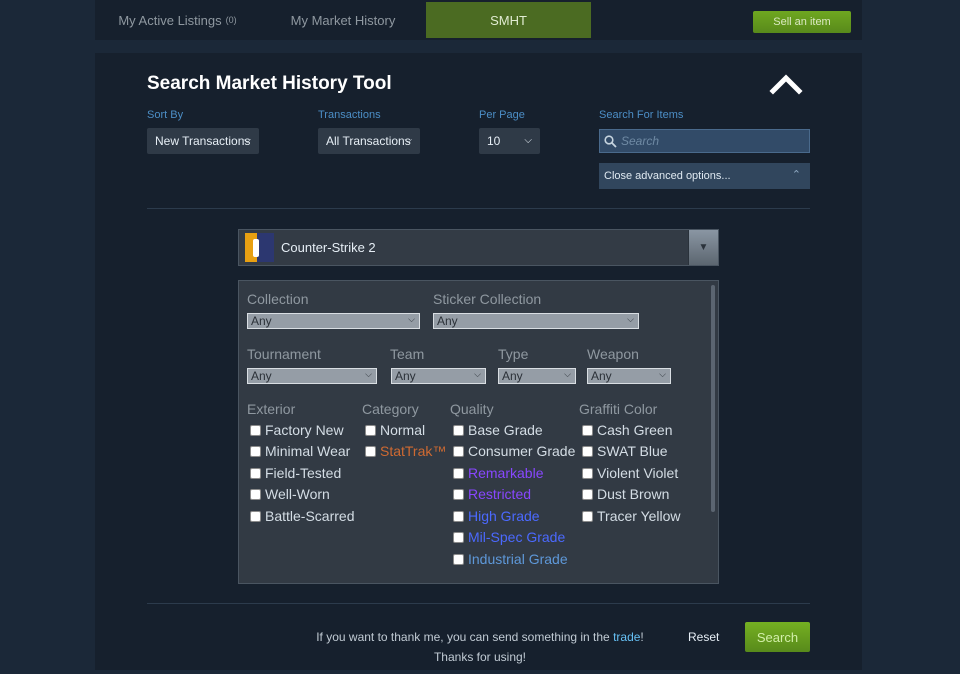  I want to click on sell-an-item-button: Sell an item, so click(802, 22).